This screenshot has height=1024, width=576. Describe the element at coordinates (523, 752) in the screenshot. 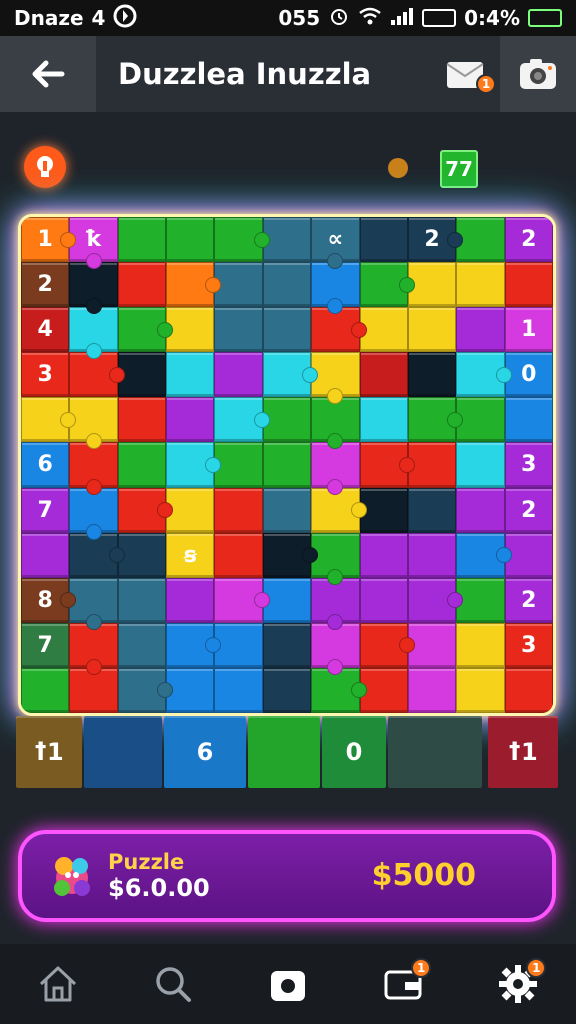

I see `tray-piece: ꝉ1` at that location.